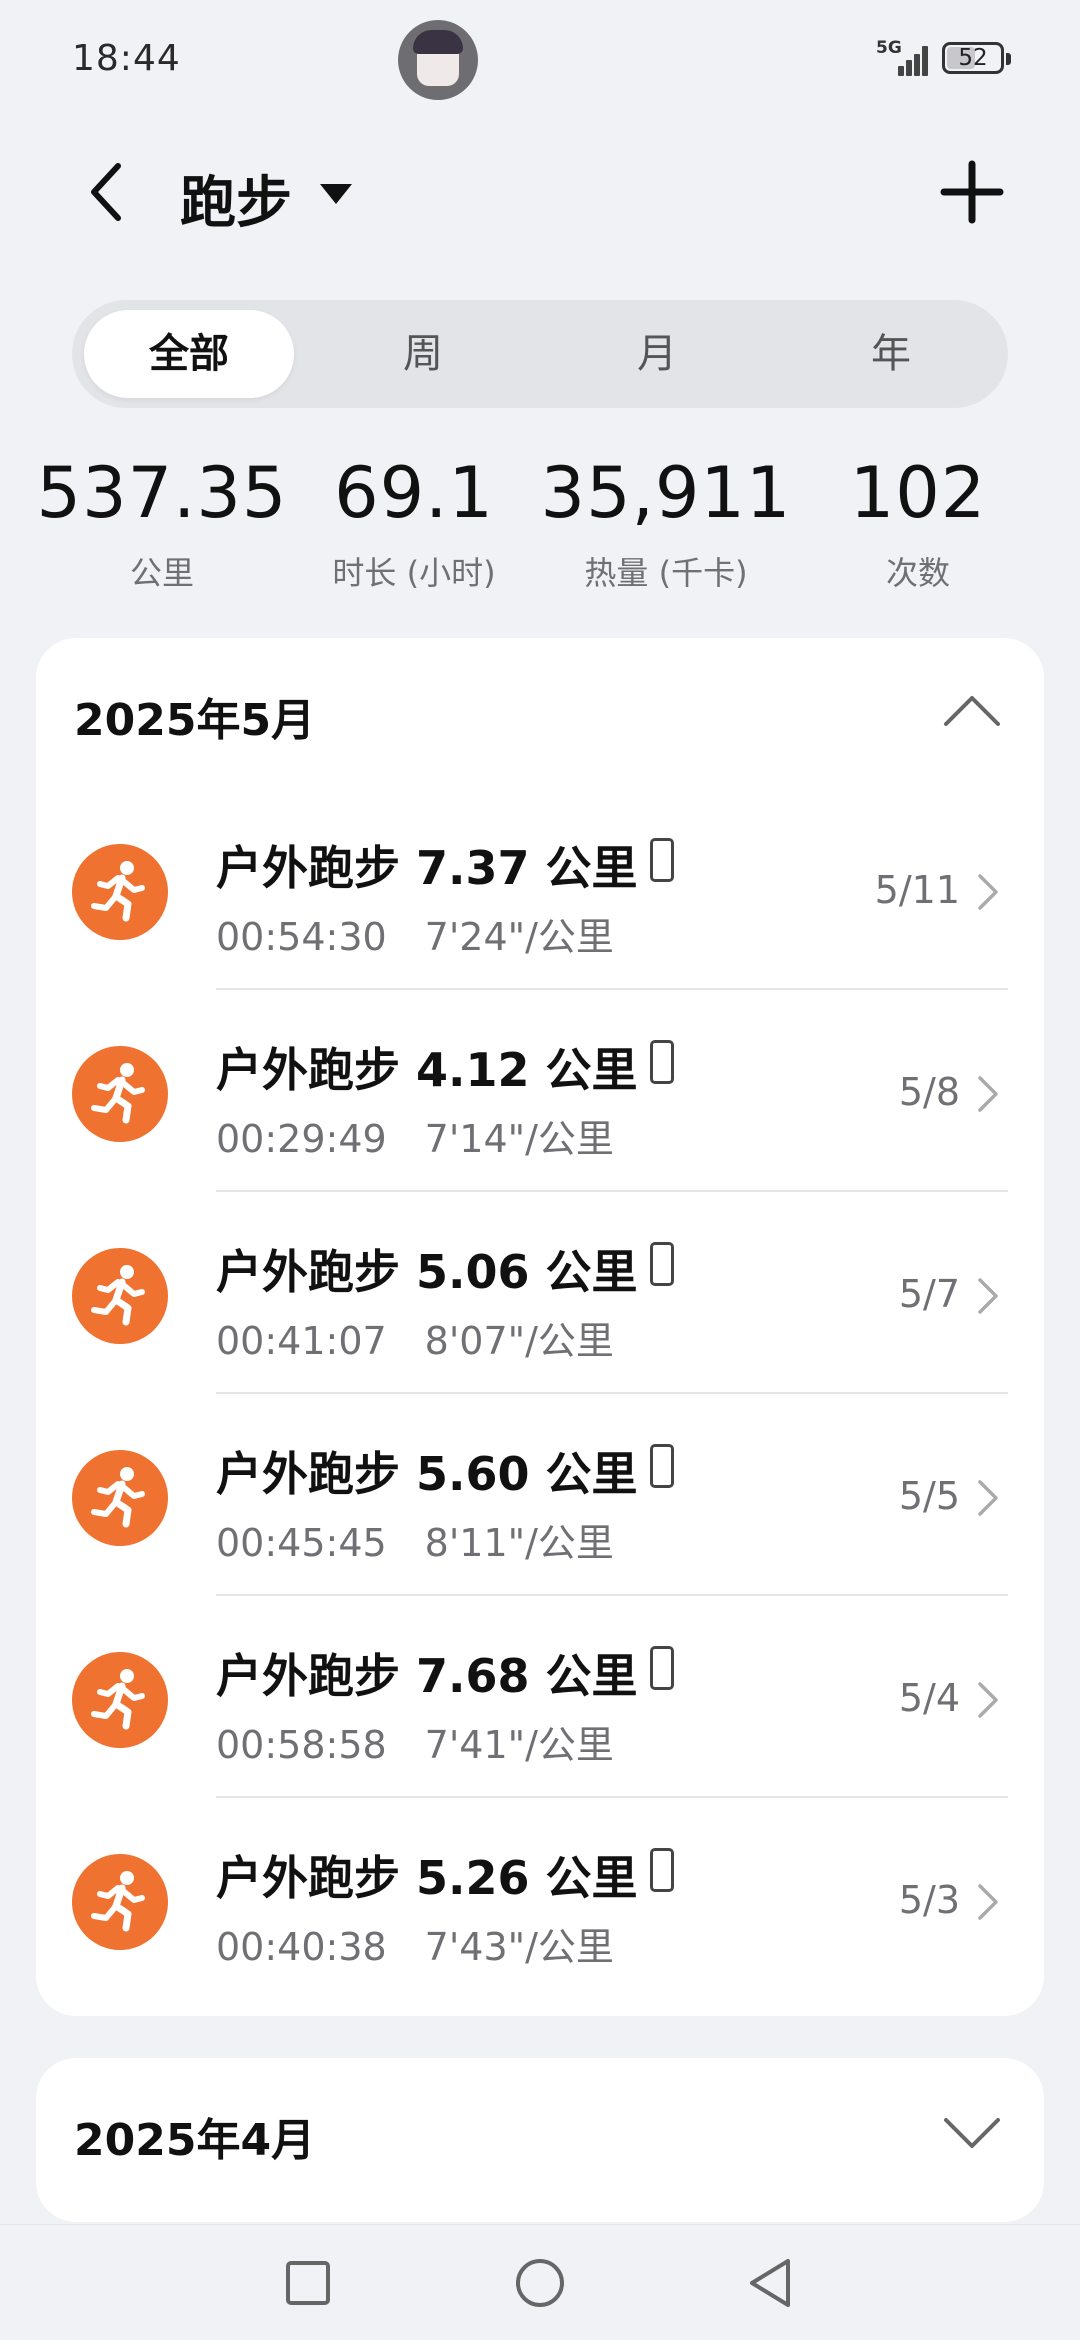  Describe the element at coordinates (904, 57) in the screenshot. I see `signal-icon: 5G` at that location.